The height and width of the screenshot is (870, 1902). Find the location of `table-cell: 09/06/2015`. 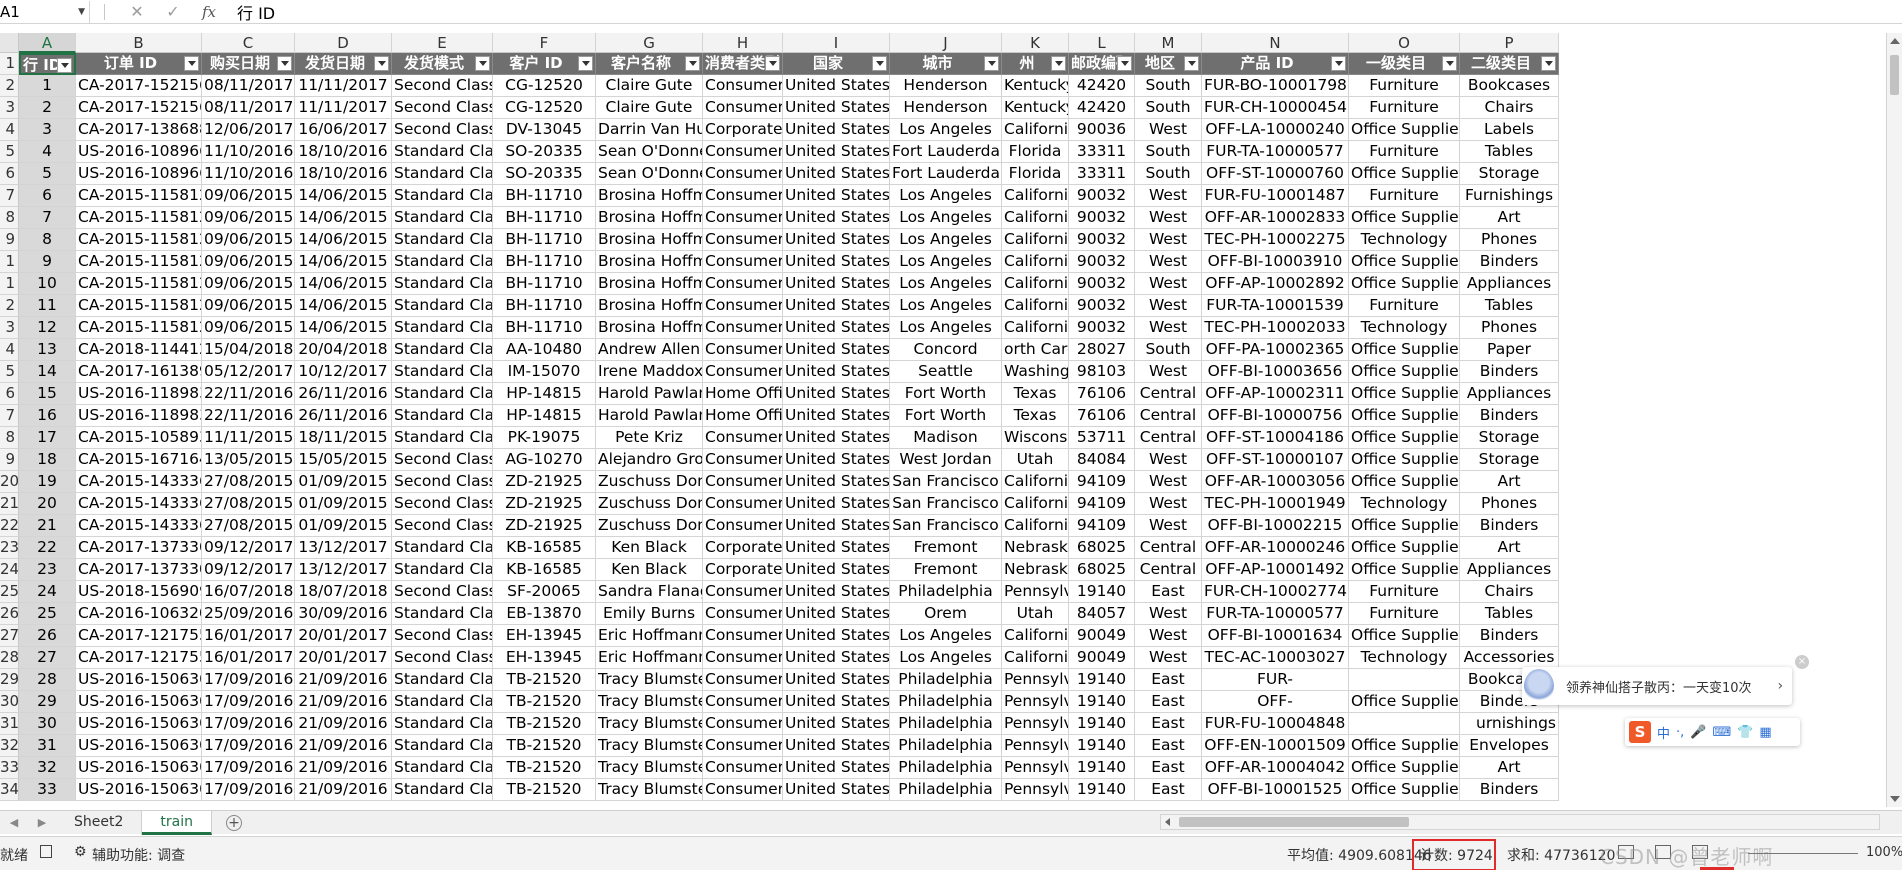

table-cell: 09/06/2015 is located at coordinates (248, 306).